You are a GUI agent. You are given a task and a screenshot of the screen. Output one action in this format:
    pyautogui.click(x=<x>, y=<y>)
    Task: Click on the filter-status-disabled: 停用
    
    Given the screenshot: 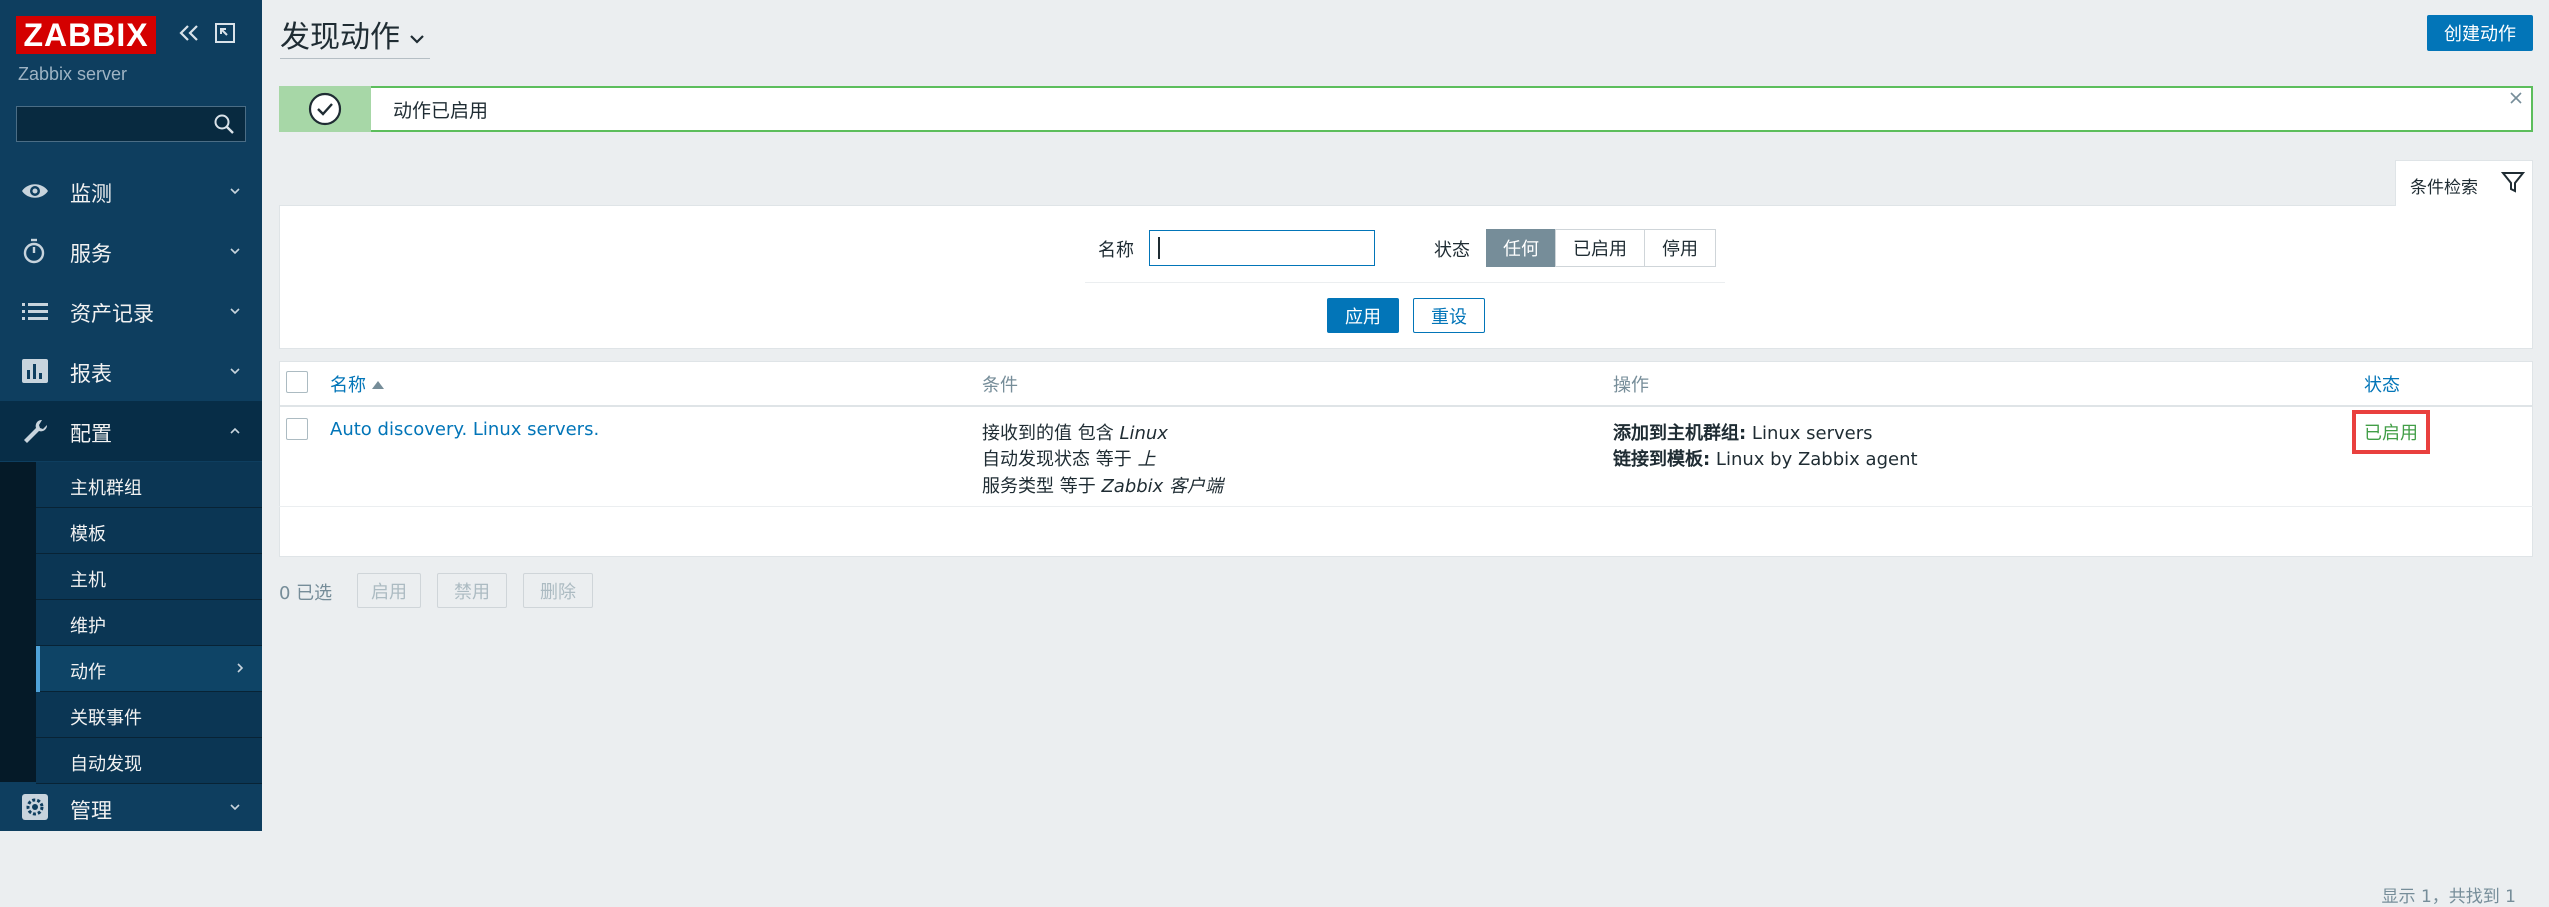 What is the action you would take?
    pyautogui.click(x=1680, y=248)
    